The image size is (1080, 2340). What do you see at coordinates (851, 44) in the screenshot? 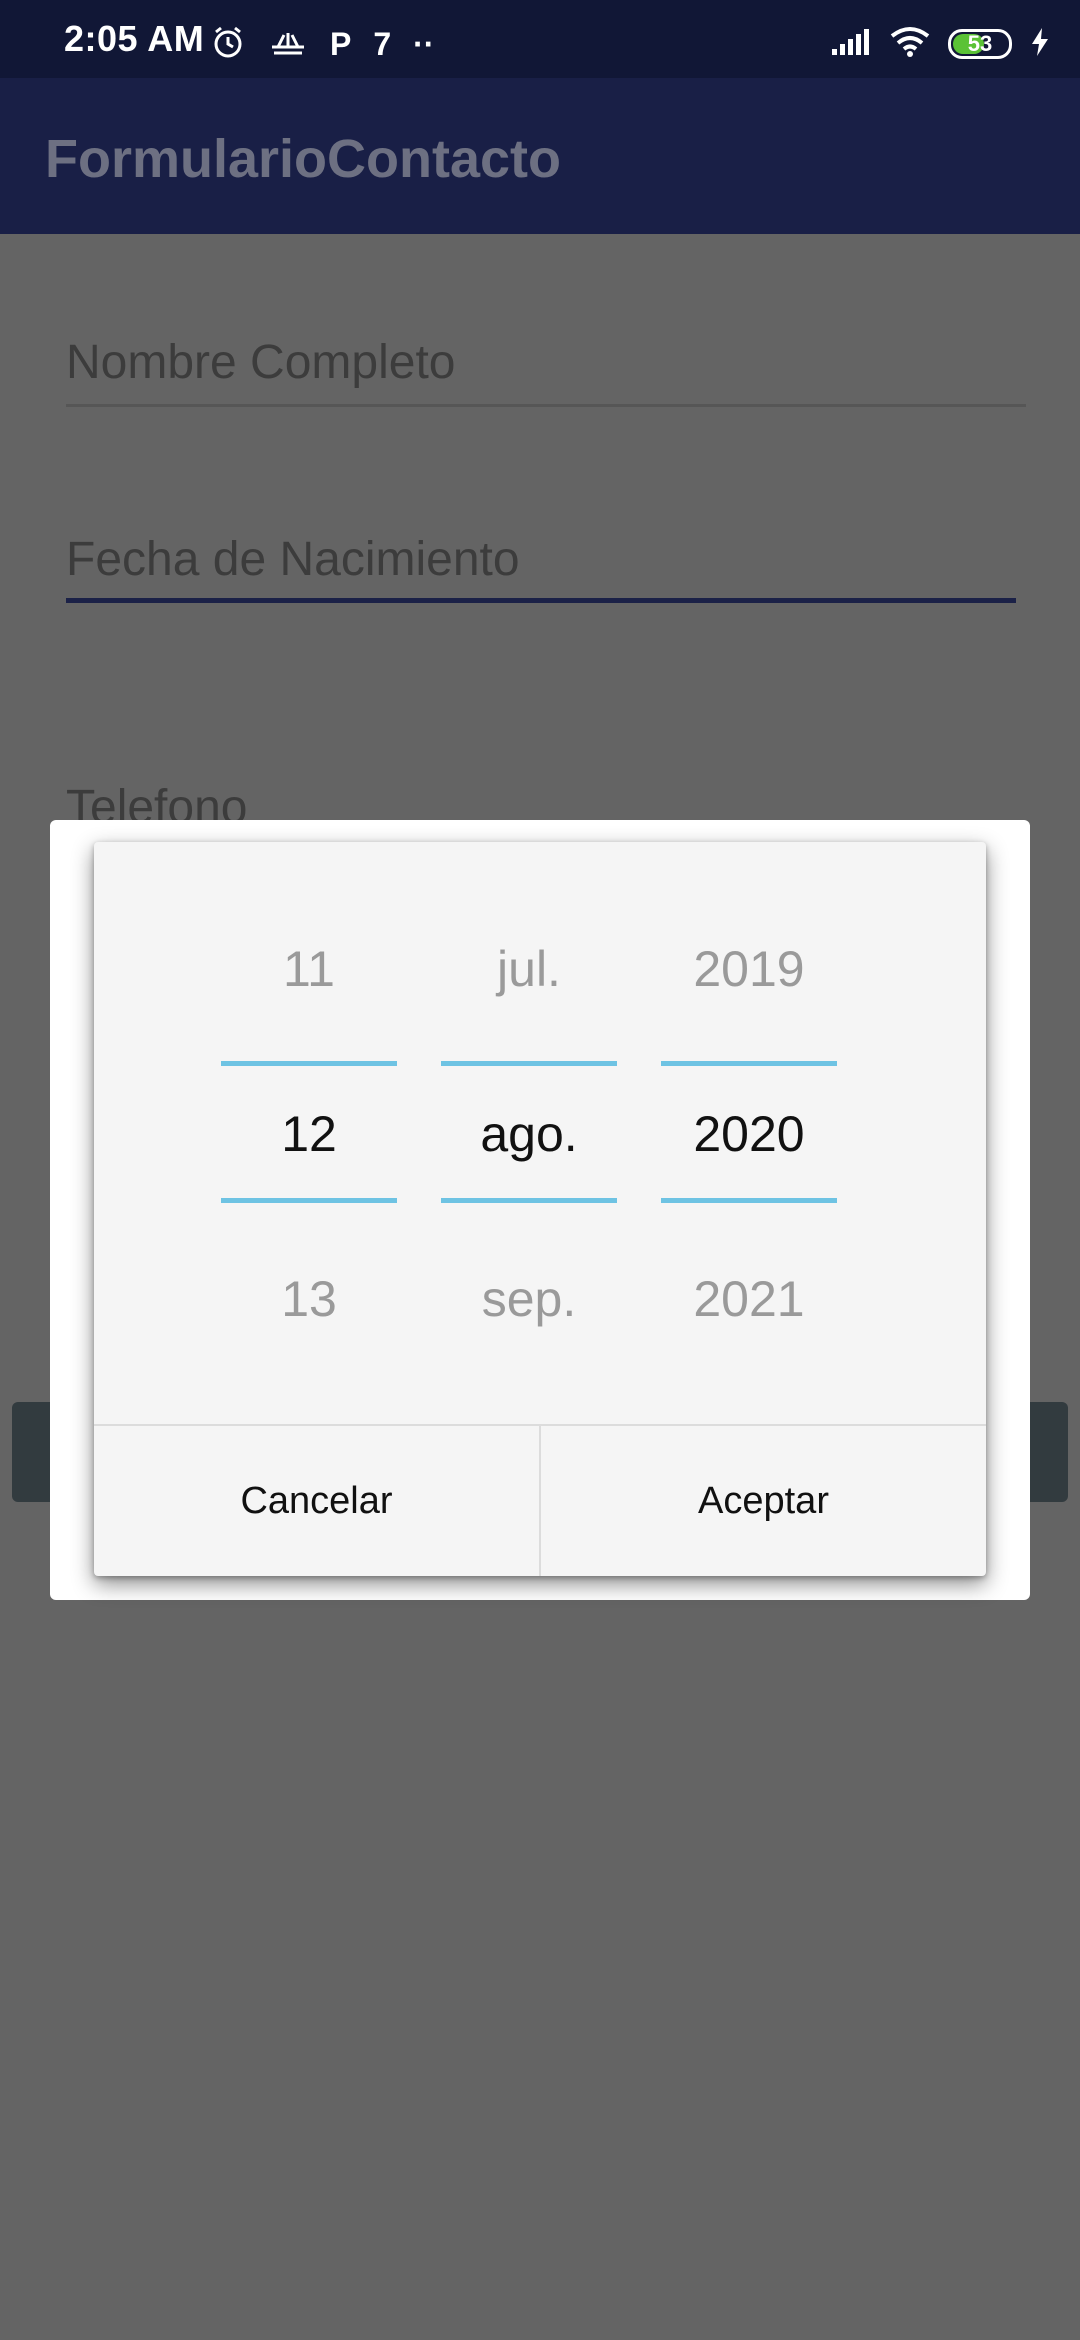
I see `signal-icon` at bounding box center [851, 44].